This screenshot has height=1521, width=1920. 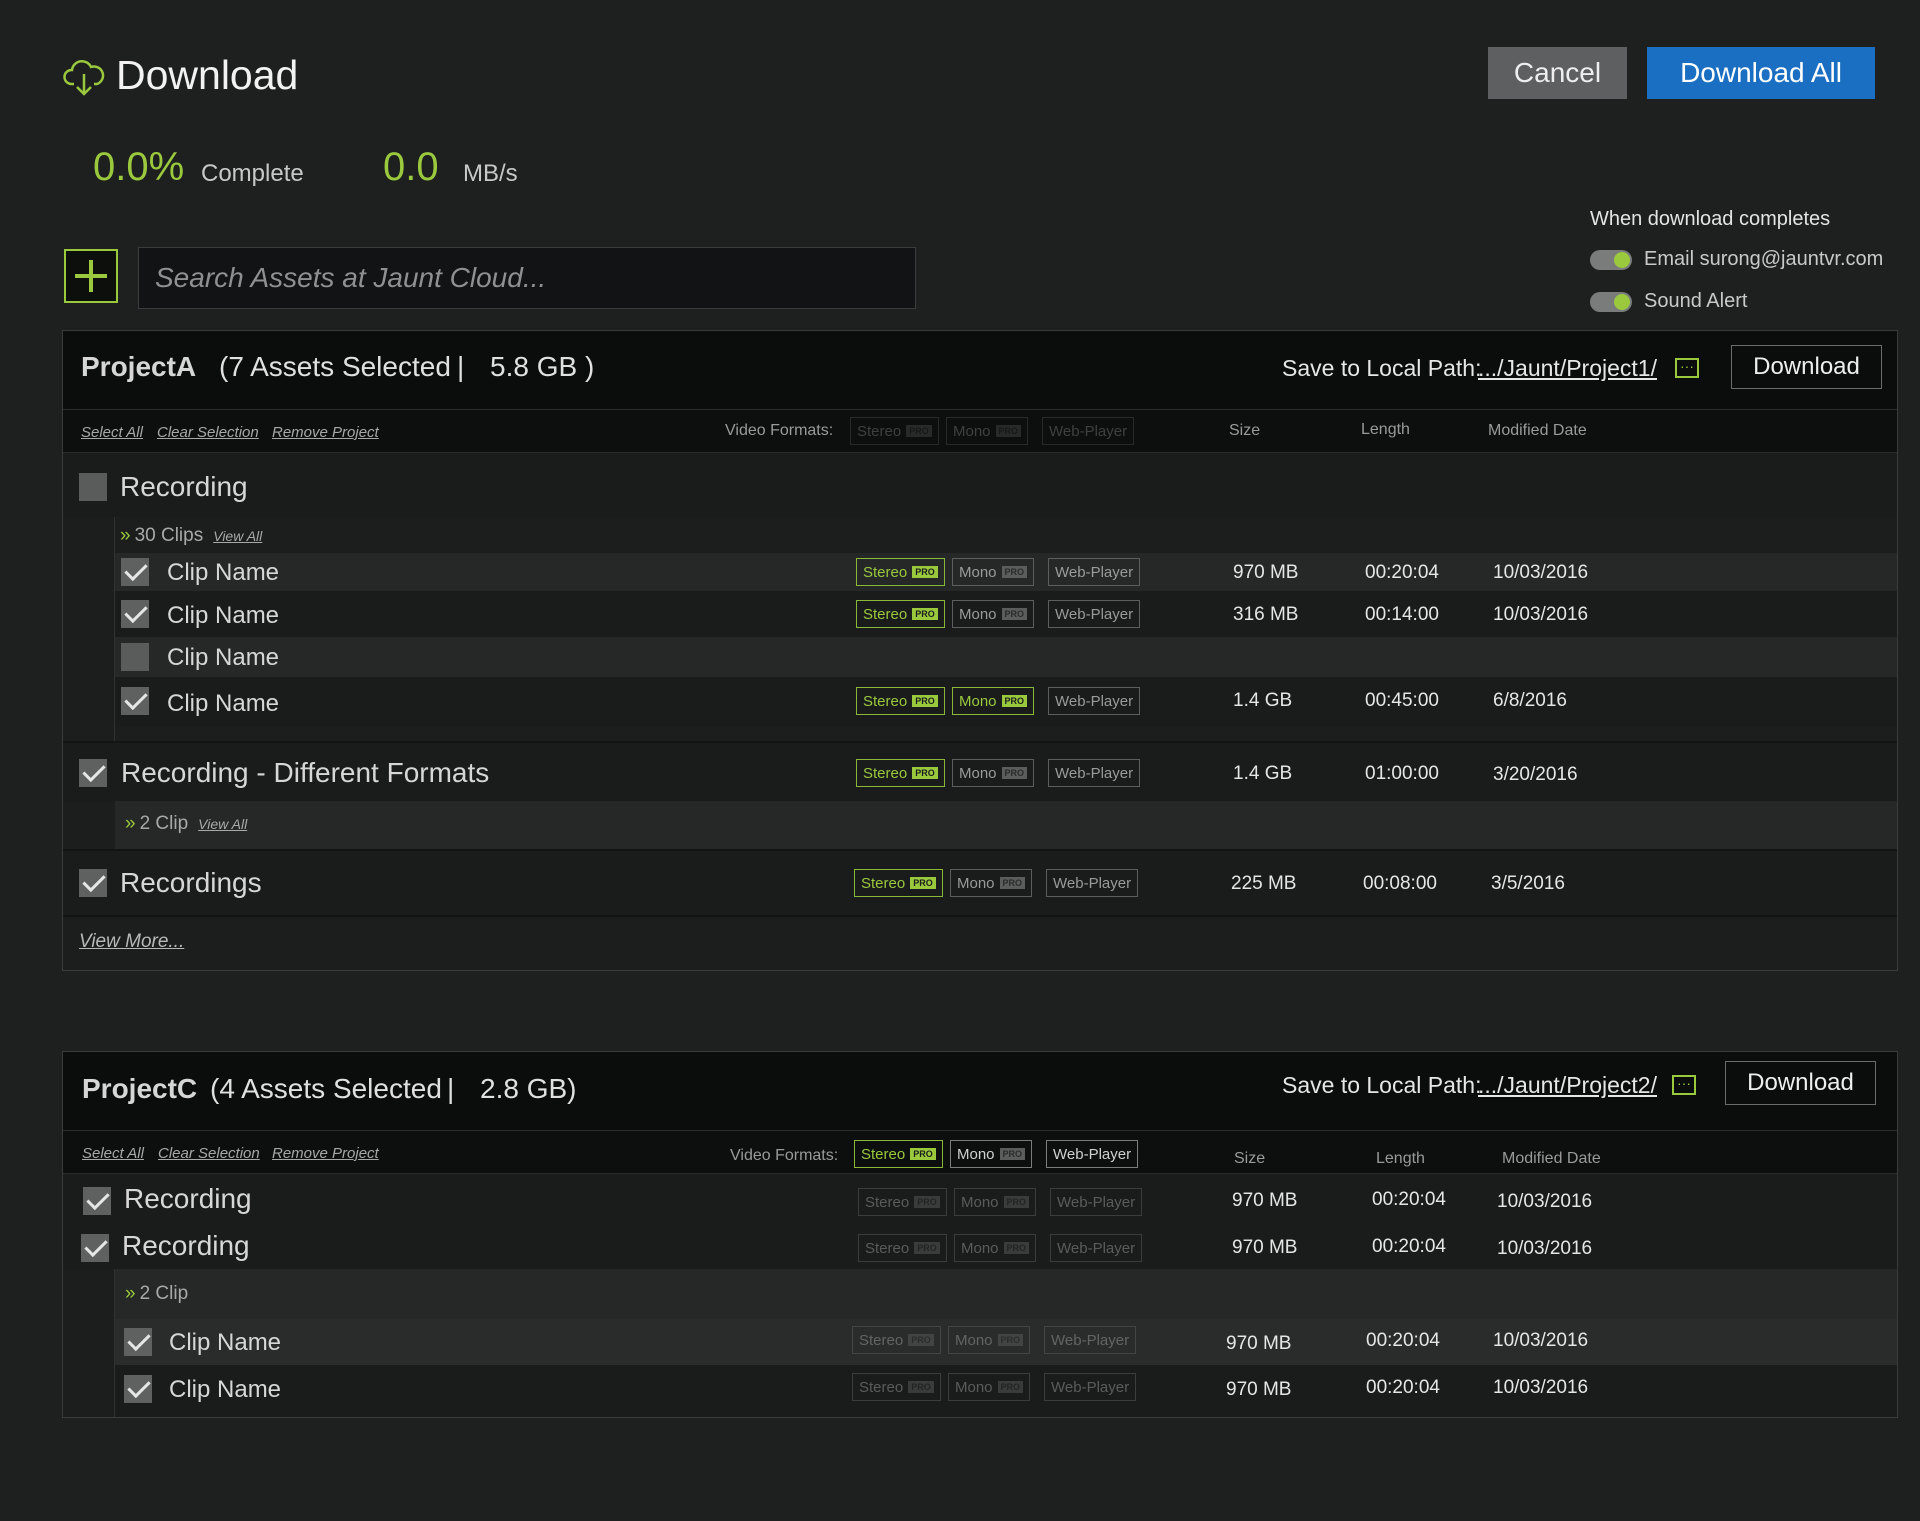 What do you see at coordinates (1006, 825) in the screenshot?
I see `clips-summary-row: » 2 Clip View All` at bounding box center [1006, 825].